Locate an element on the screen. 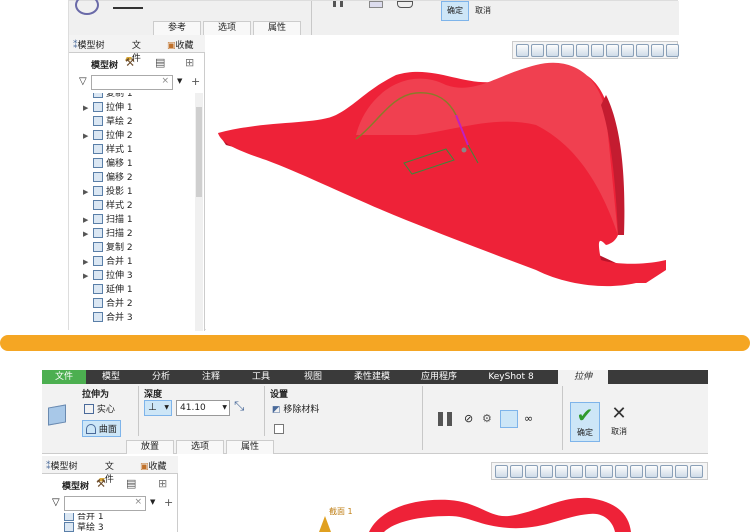  top-pause-icon is located at coordinates (338, 4).